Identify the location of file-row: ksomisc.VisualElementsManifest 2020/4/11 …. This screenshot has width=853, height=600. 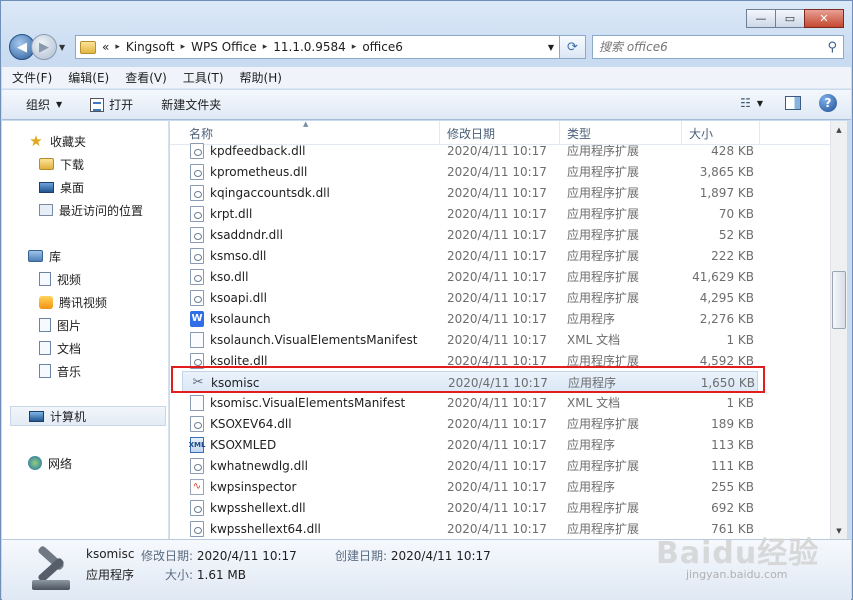
(470, 402).